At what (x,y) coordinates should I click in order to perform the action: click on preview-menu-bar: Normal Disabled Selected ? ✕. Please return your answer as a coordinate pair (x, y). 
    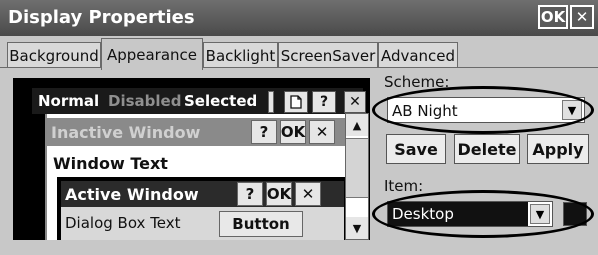
    Looking at the image, I should click on (199, 101).